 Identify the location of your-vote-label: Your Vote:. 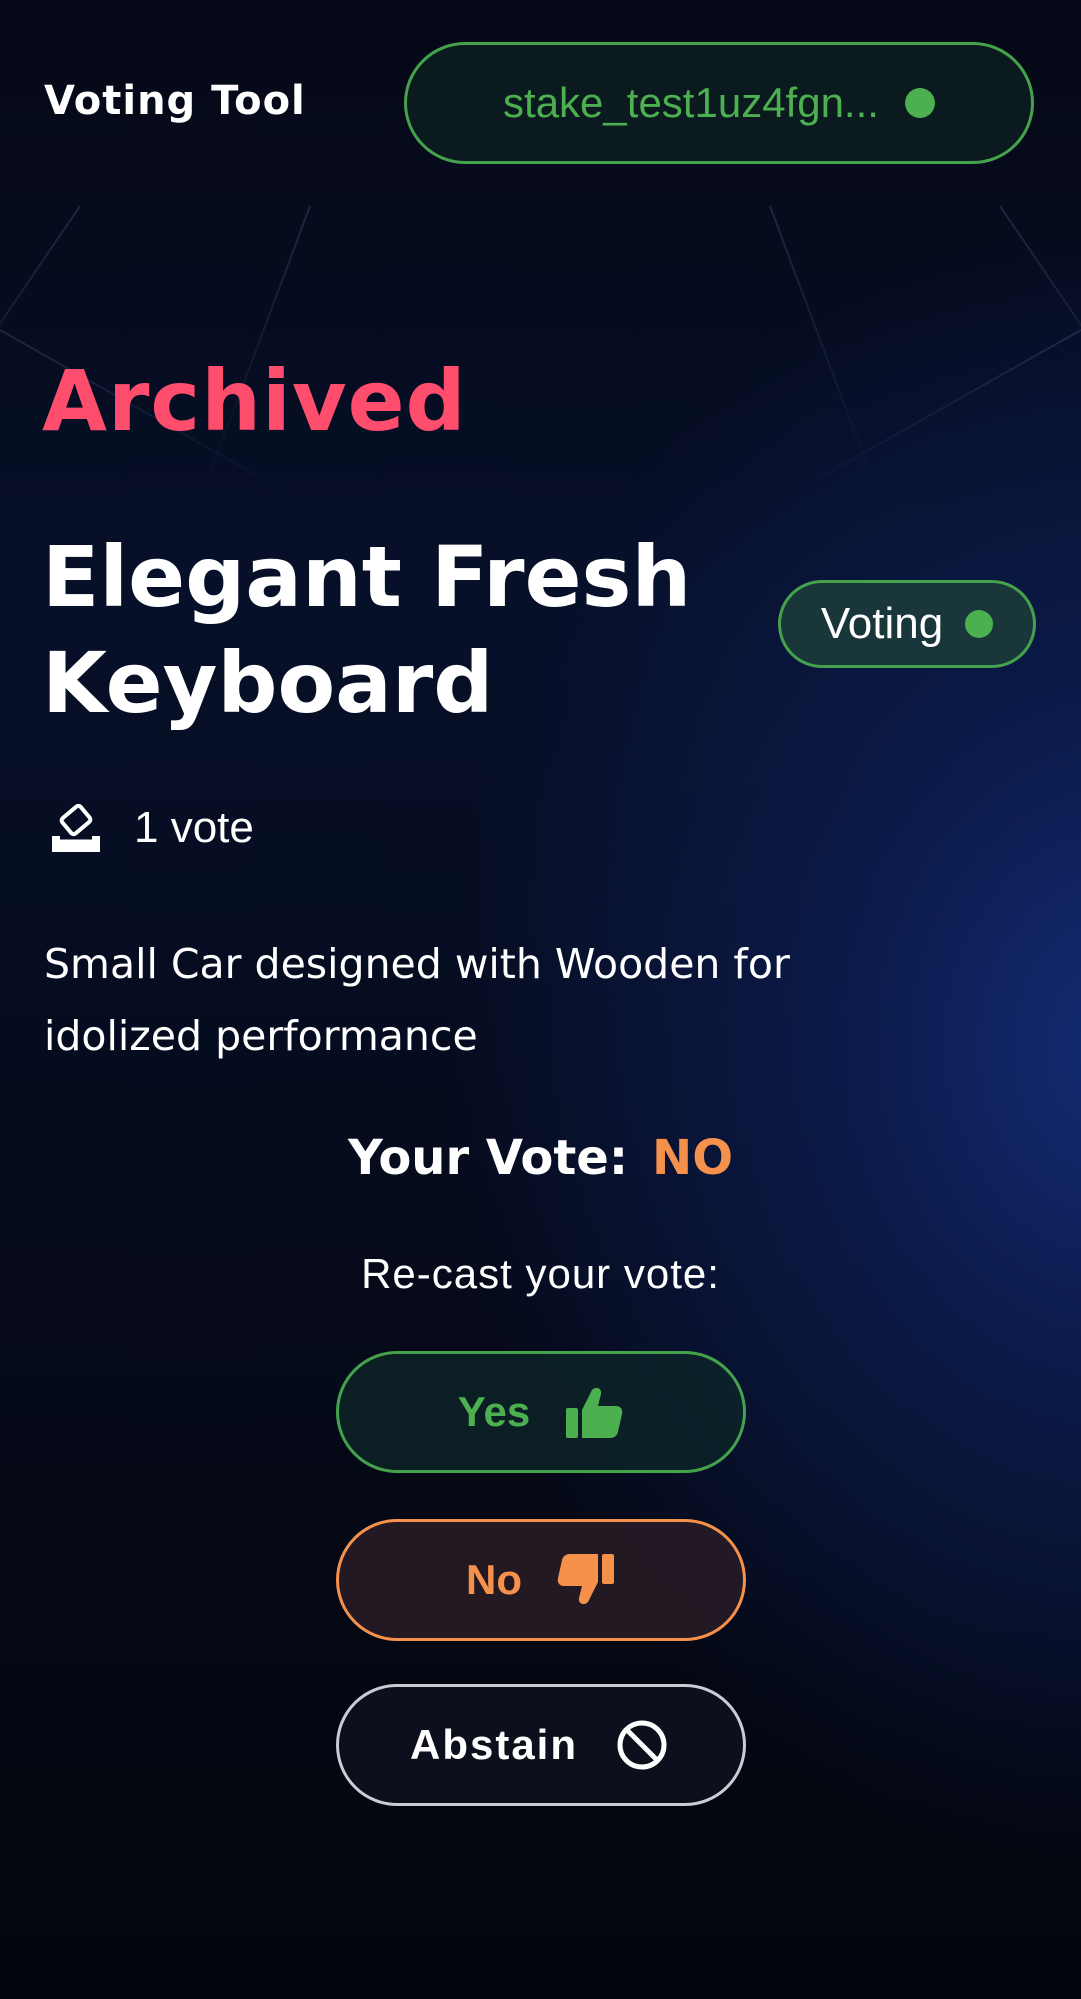
(488, 1158).